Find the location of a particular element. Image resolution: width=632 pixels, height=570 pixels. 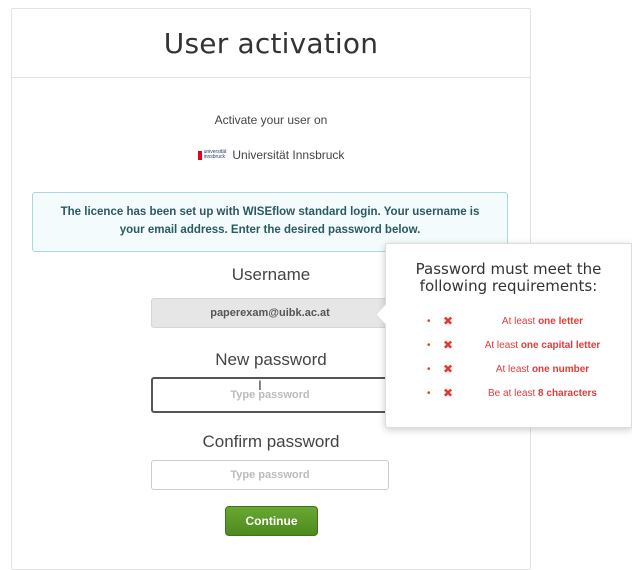

page-title: User activation is located at coordinates (271, 43).